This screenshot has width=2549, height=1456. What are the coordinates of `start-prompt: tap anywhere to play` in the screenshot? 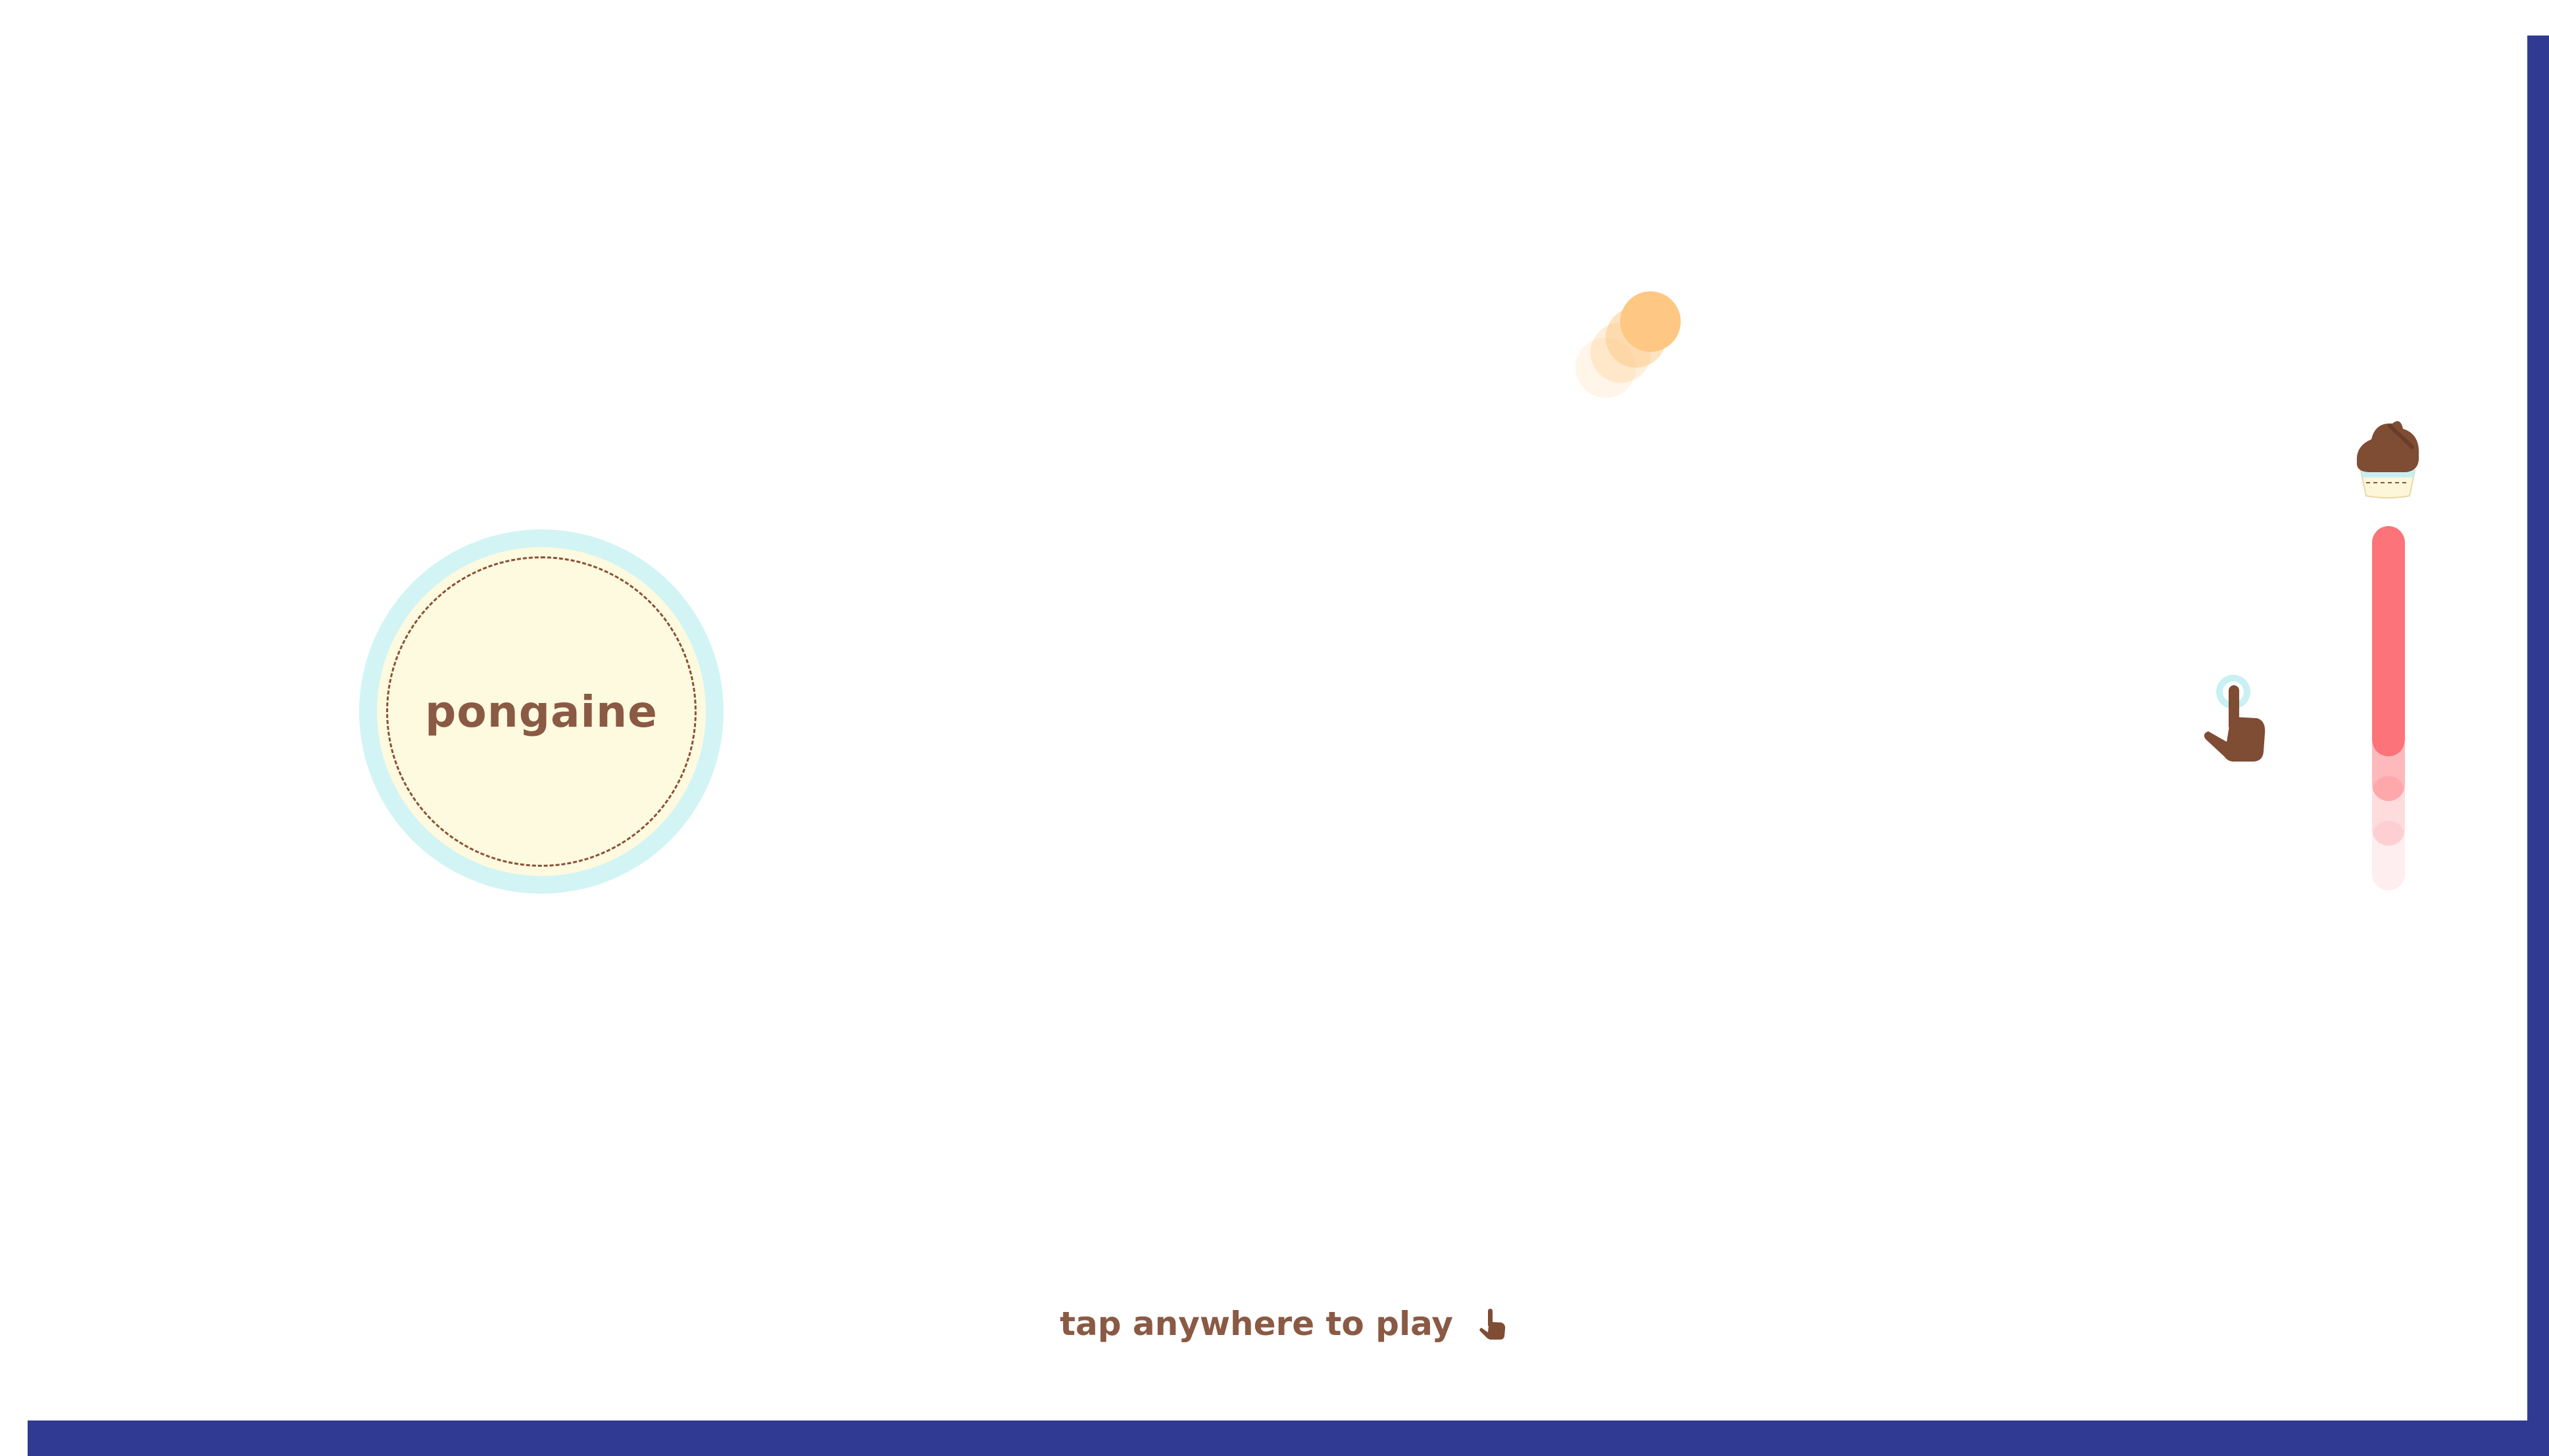 It's located at (1256, 1324).